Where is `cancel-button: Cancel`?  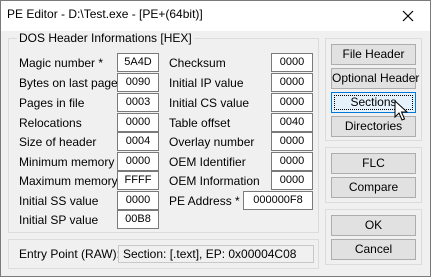
cancel-button: Cancel is located at coordinates (373, 249).